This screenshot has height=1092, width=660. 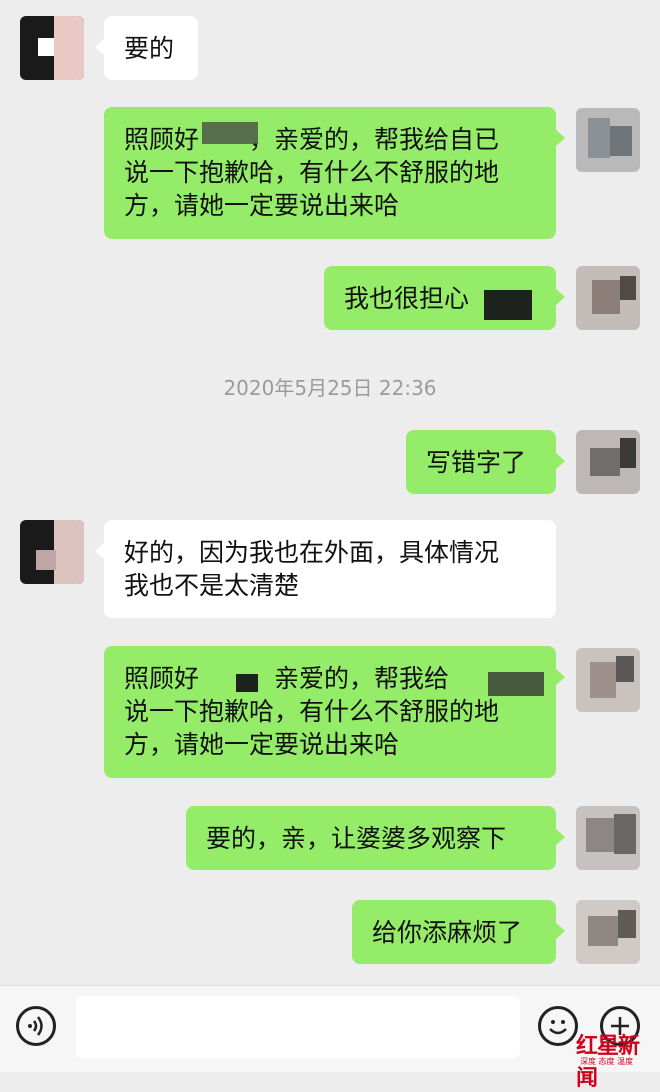 What do you see at coordinates (375, 838) in the screenshot?
I see `message-bubble: 要的，亲，让婆婆多观察下` at bounding box center [375, 838].